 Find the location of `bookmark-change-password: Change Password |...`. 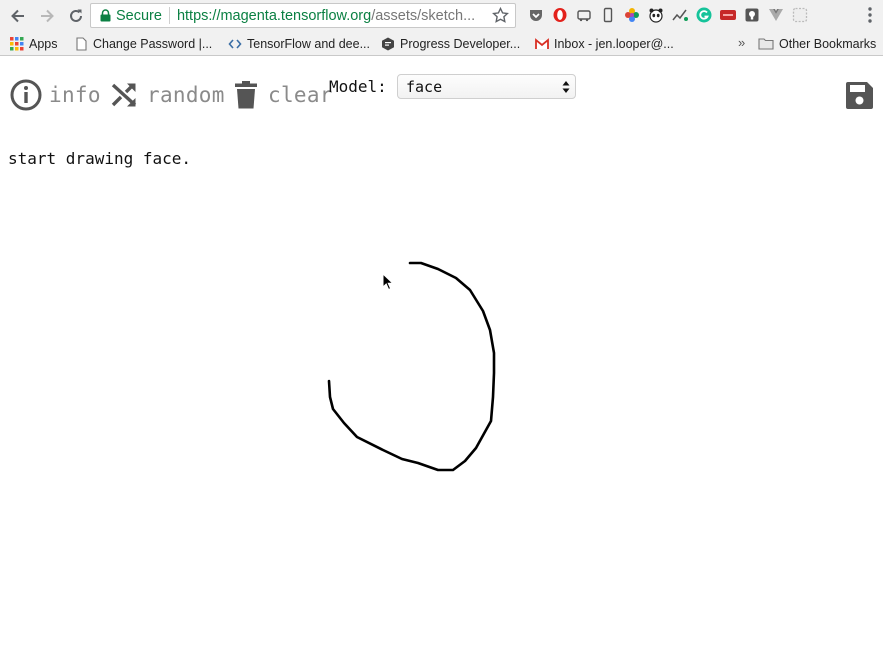

bookmark-change-password: Change Password |... is located at coordinates (143, 43).